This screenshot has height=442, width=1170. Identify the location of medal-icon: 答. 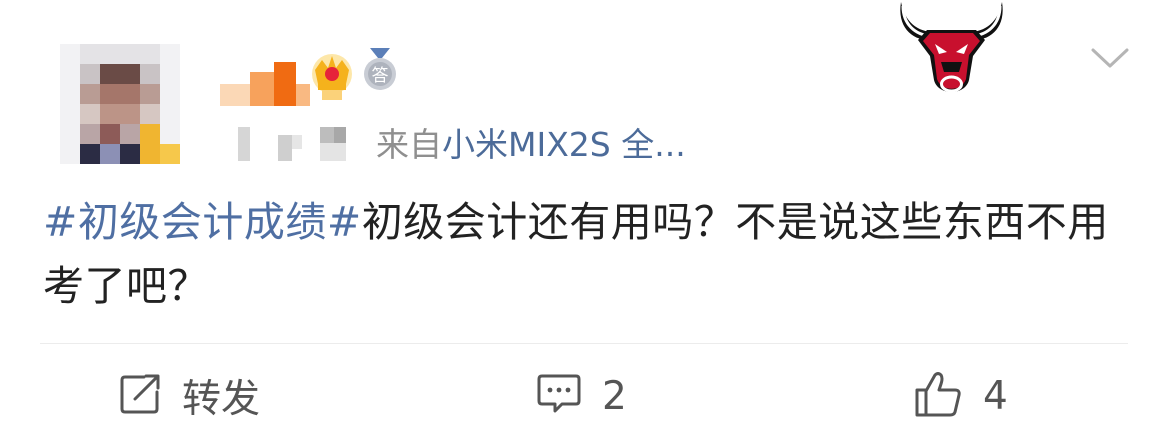
(380, 70).